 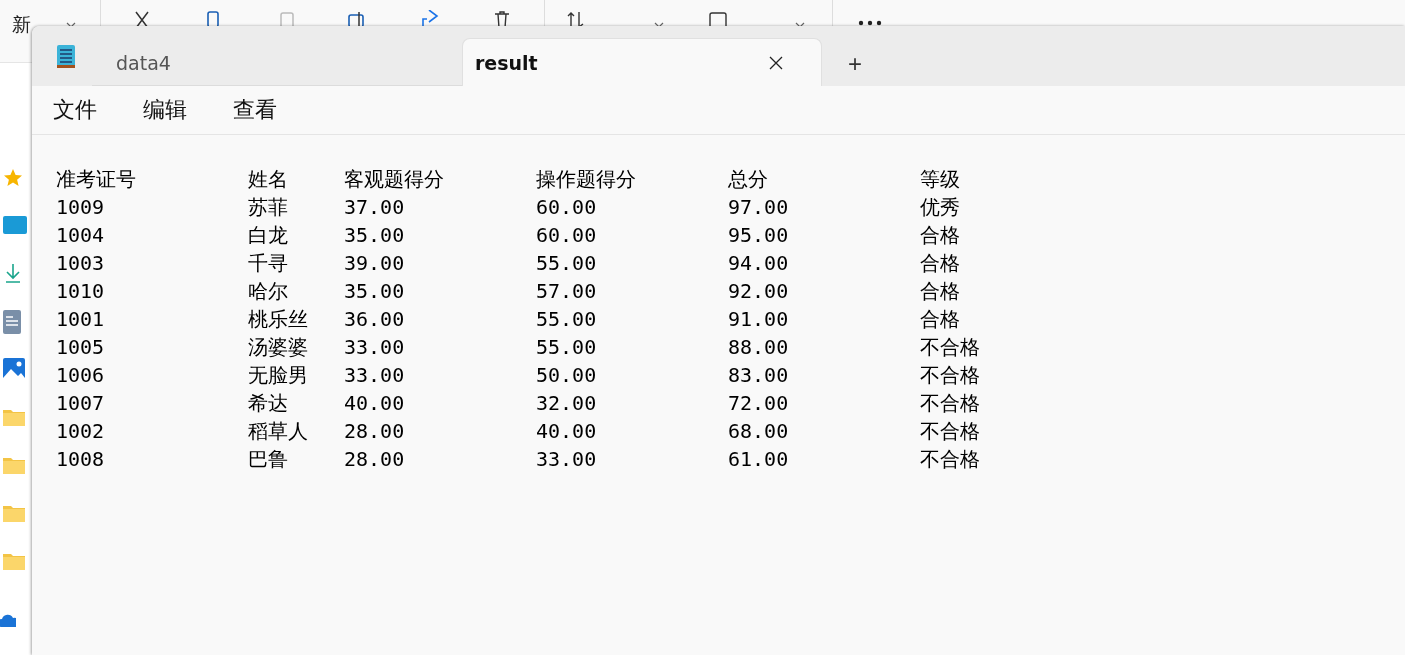 What do you see at coordinates (81, 207) in the screenshot?
I see `text-cell-text: 1009` at bounding box center [81, 207].